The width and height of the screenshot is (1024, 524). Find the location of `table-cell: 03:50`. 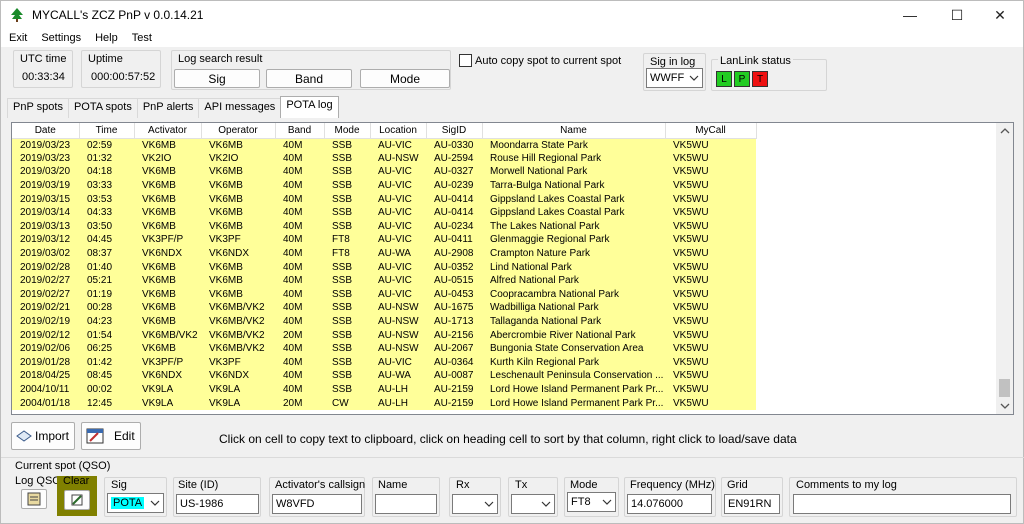

table-cell: 03:50 is located at coordinates (106, 226).